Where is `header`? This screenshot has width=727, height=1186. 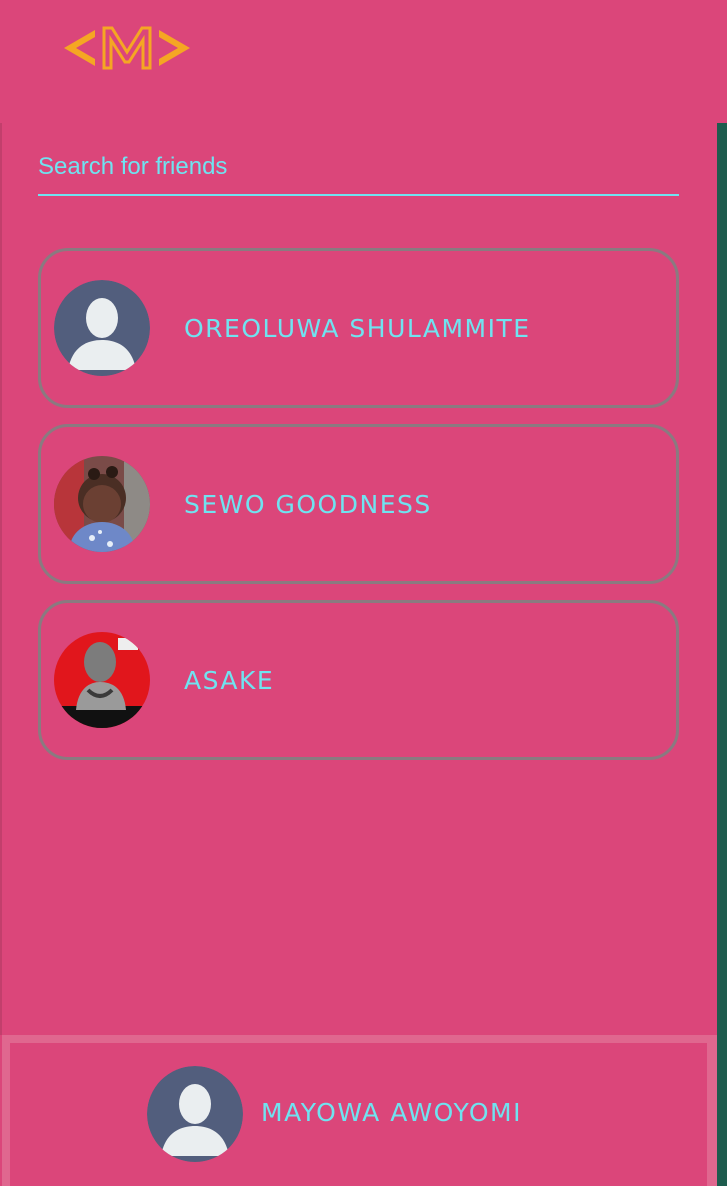 header is located at coordinates (363, 61).